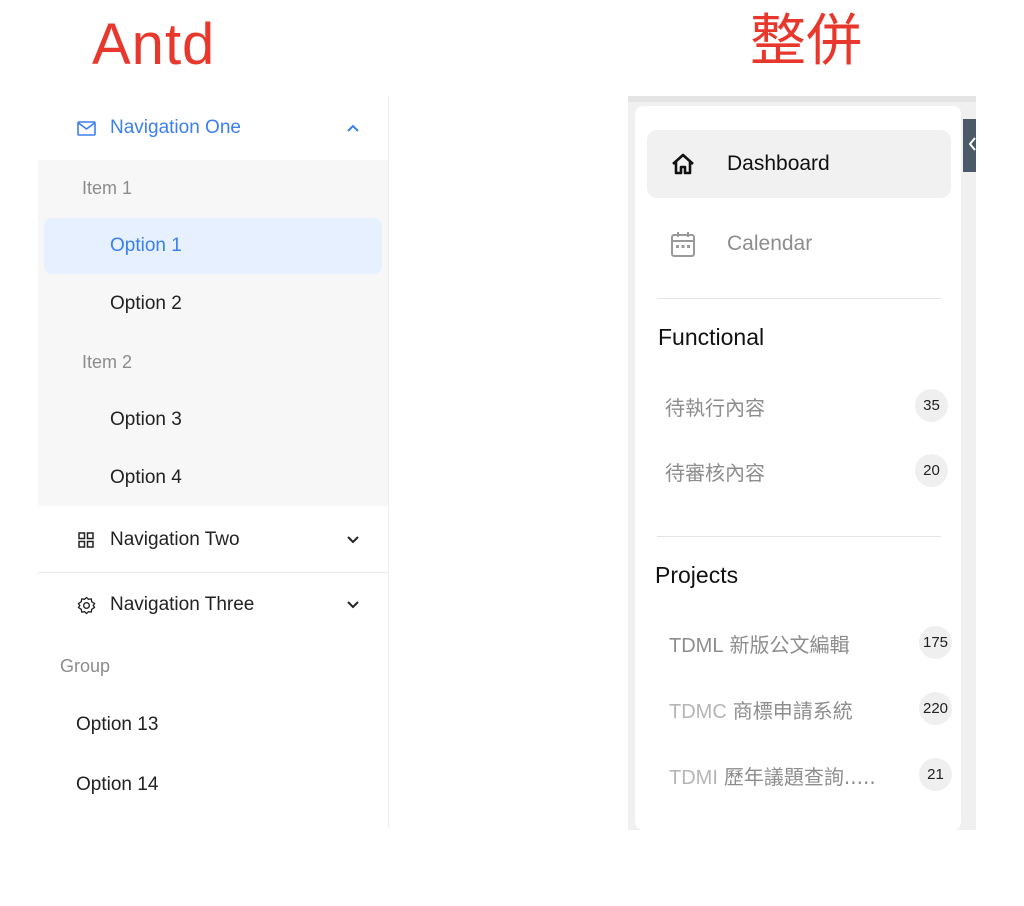 This screenshot has width=1024, height=906. I want to click on submenu-label: Navigation One, so click(175, 127).